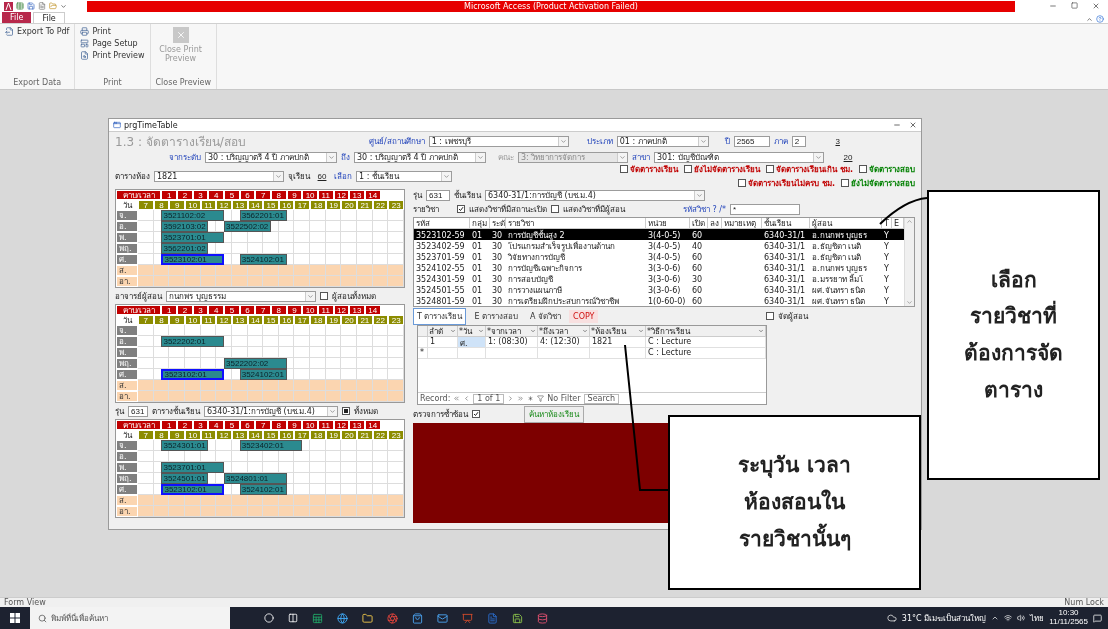 The width and height of the screenshot is (1108, 629). What do you see at coordinates (564, 331) in the screenshot?
I see `column-header: *ถึงเวลา` at bounding box center [564, 331].